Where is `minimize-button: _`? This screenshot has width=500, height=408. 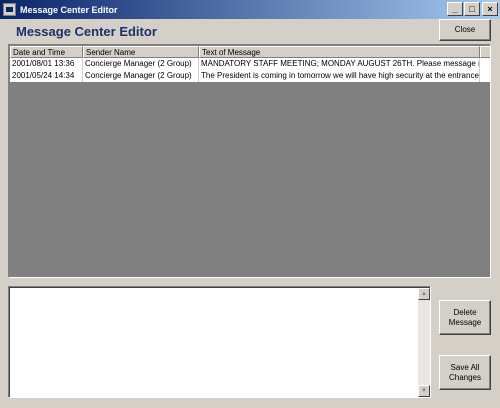 minimize-button: _ is located at coordinates (455, 9).